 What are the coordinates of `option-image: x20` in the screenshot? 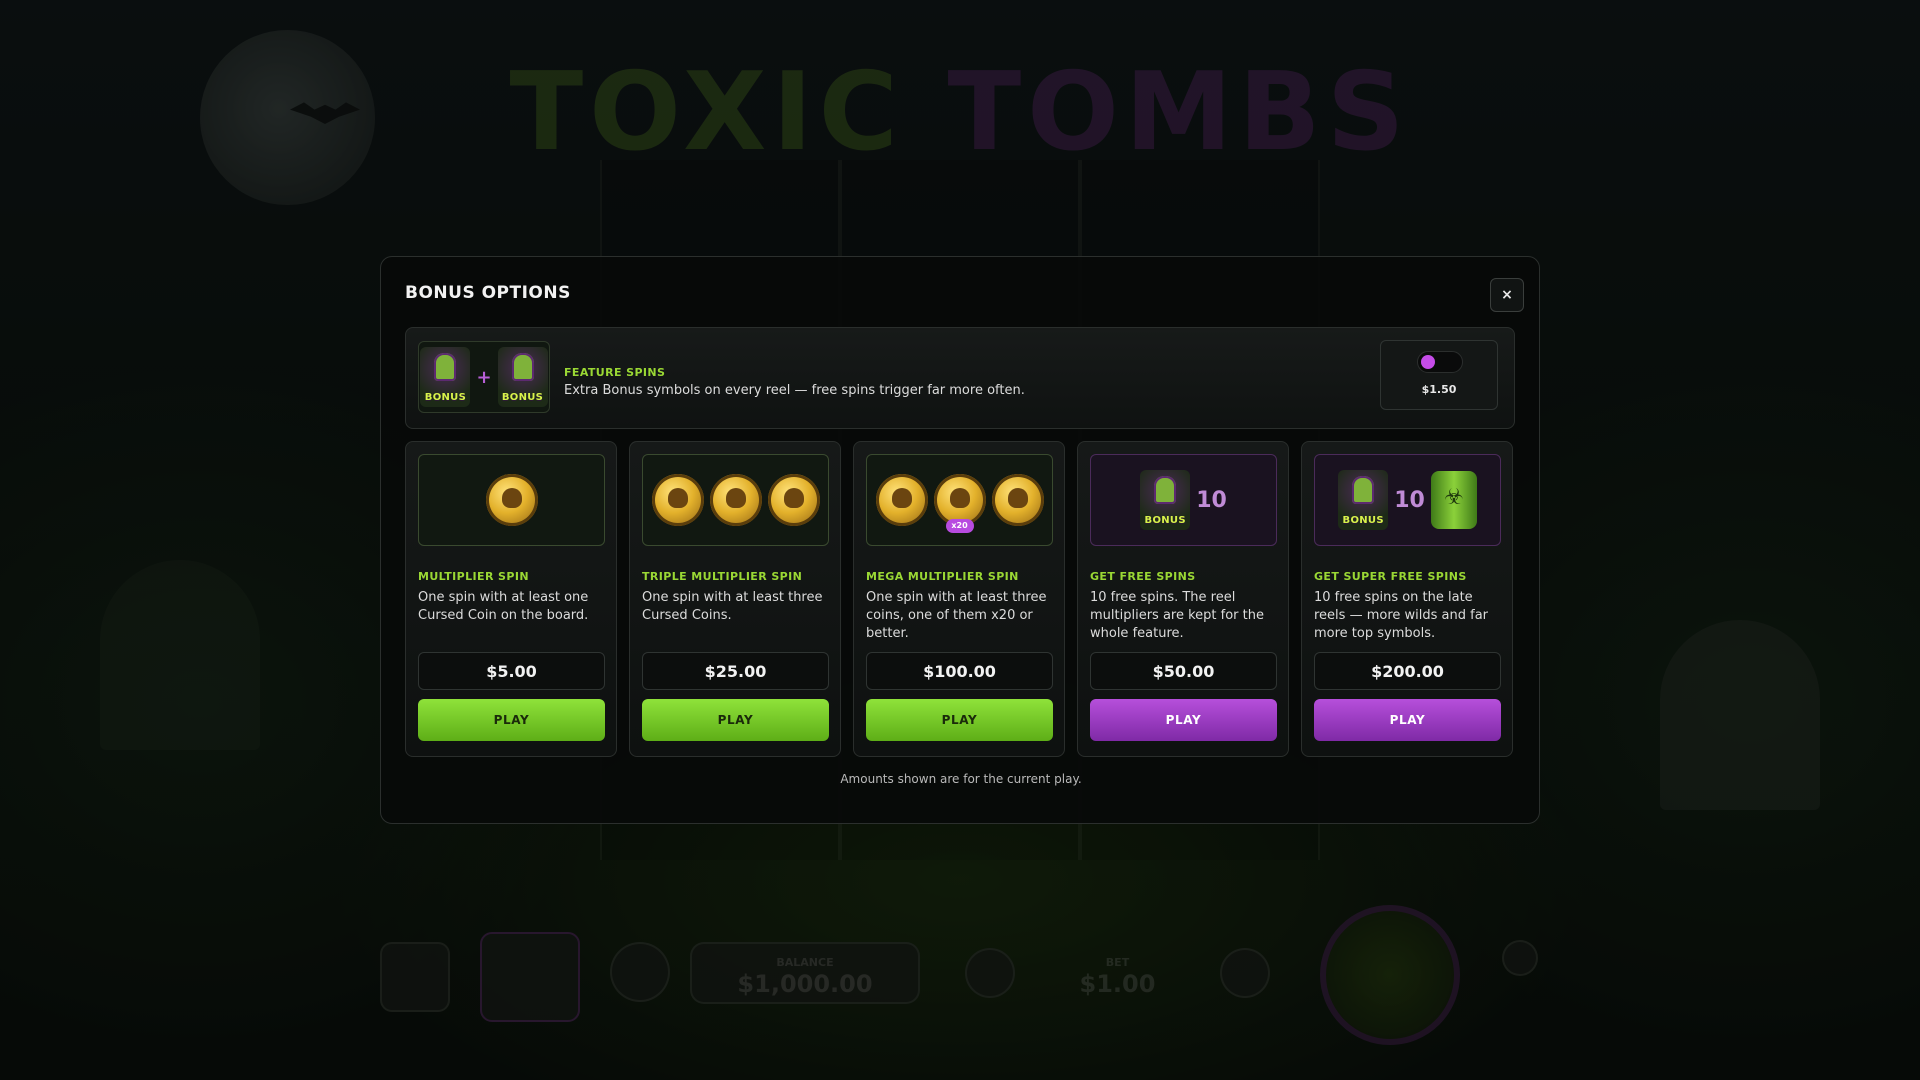 It's located at (959, 500).